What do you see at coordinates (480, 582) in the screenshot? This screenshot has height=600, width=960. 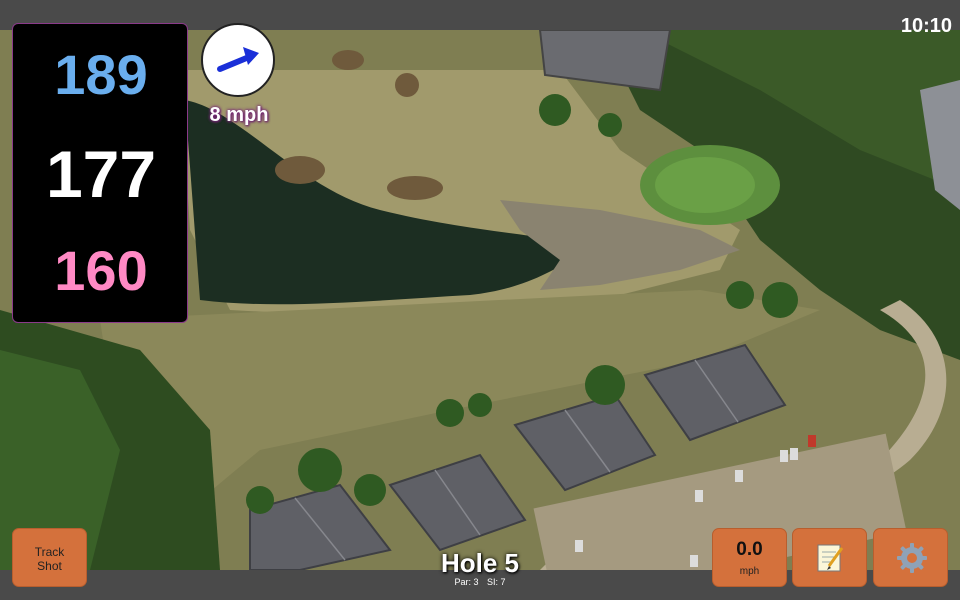 I see `hole-meta: Par: 3 SI: 7` at bounding box center [480, 582].